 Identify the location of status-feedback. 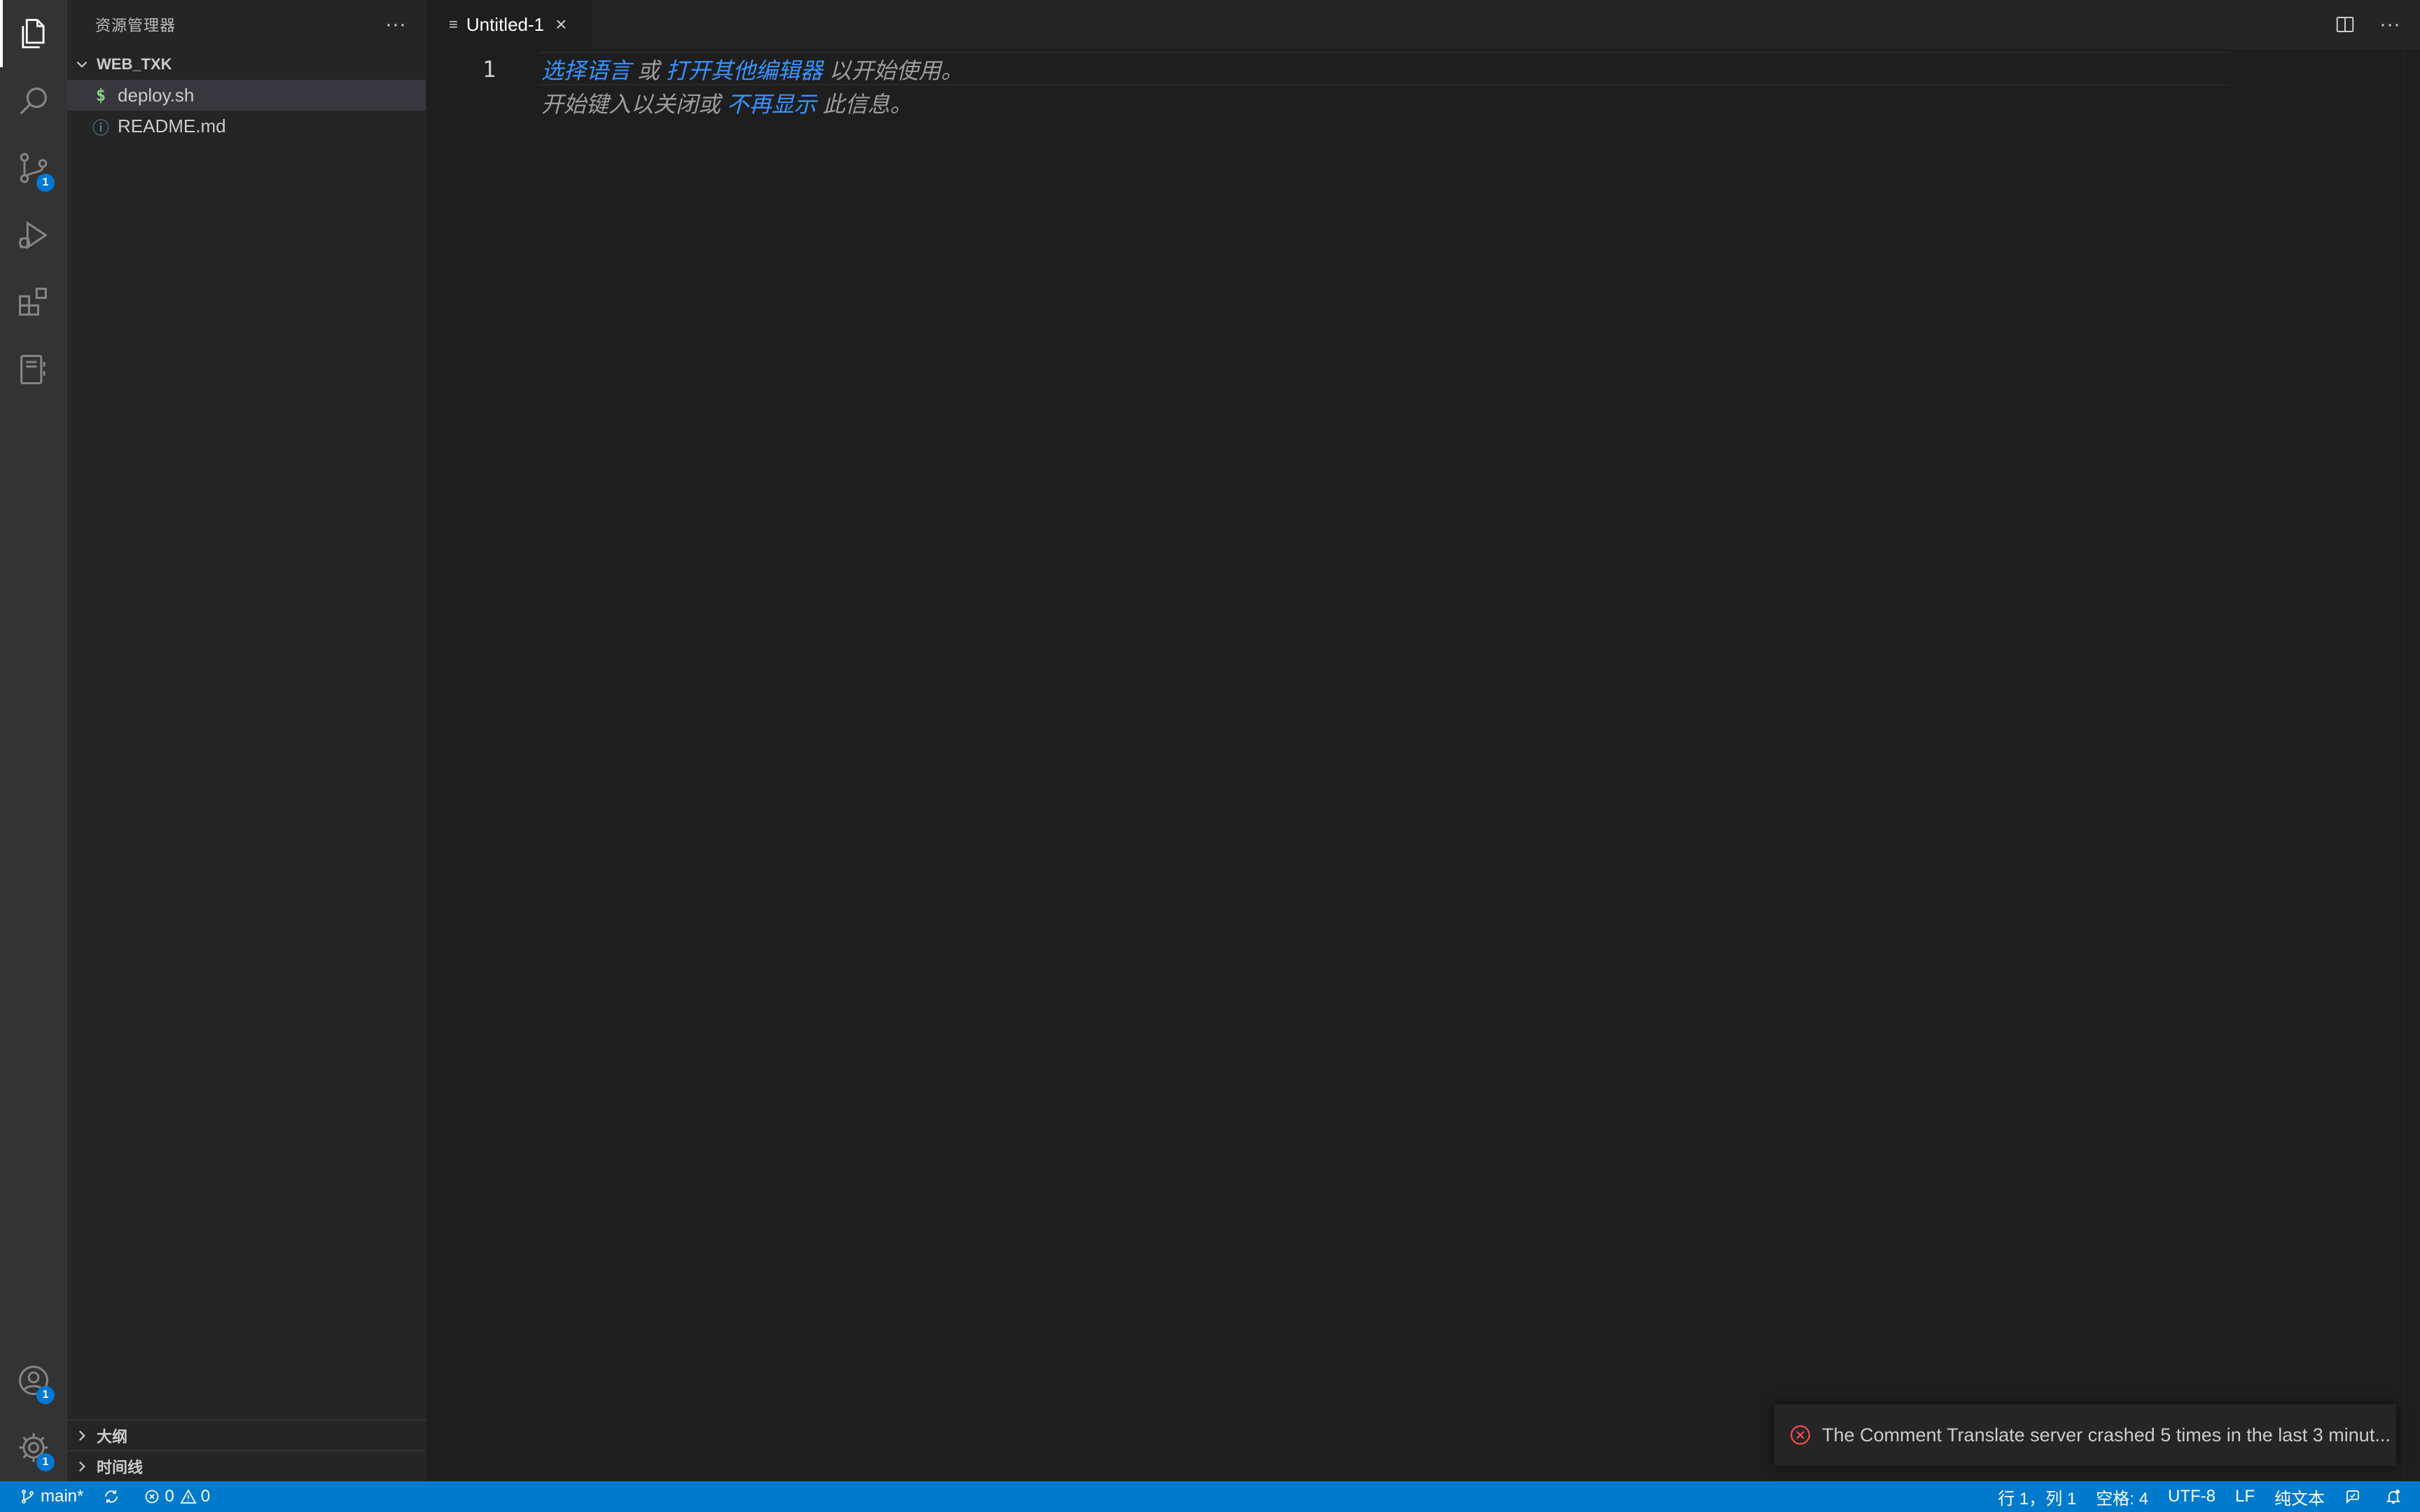
(2355, 1496).